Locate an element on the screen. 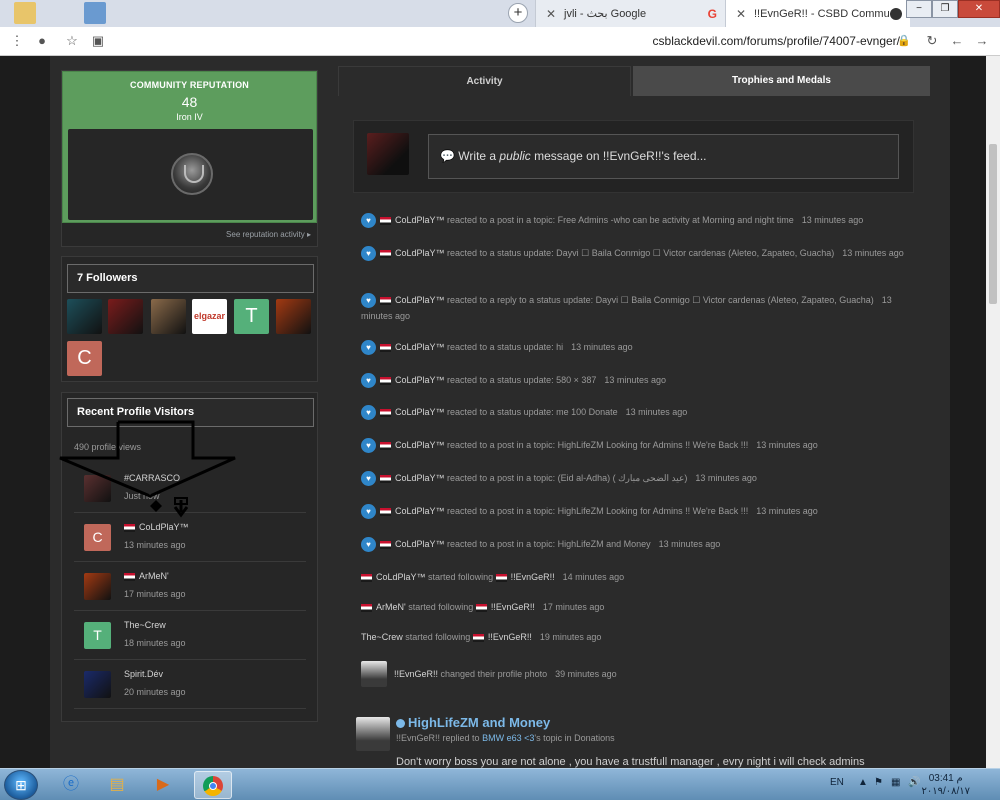 This screenshot has height=800, width=1000. tray-arrow-icon: ▲ is located at coordinates (863, 782).